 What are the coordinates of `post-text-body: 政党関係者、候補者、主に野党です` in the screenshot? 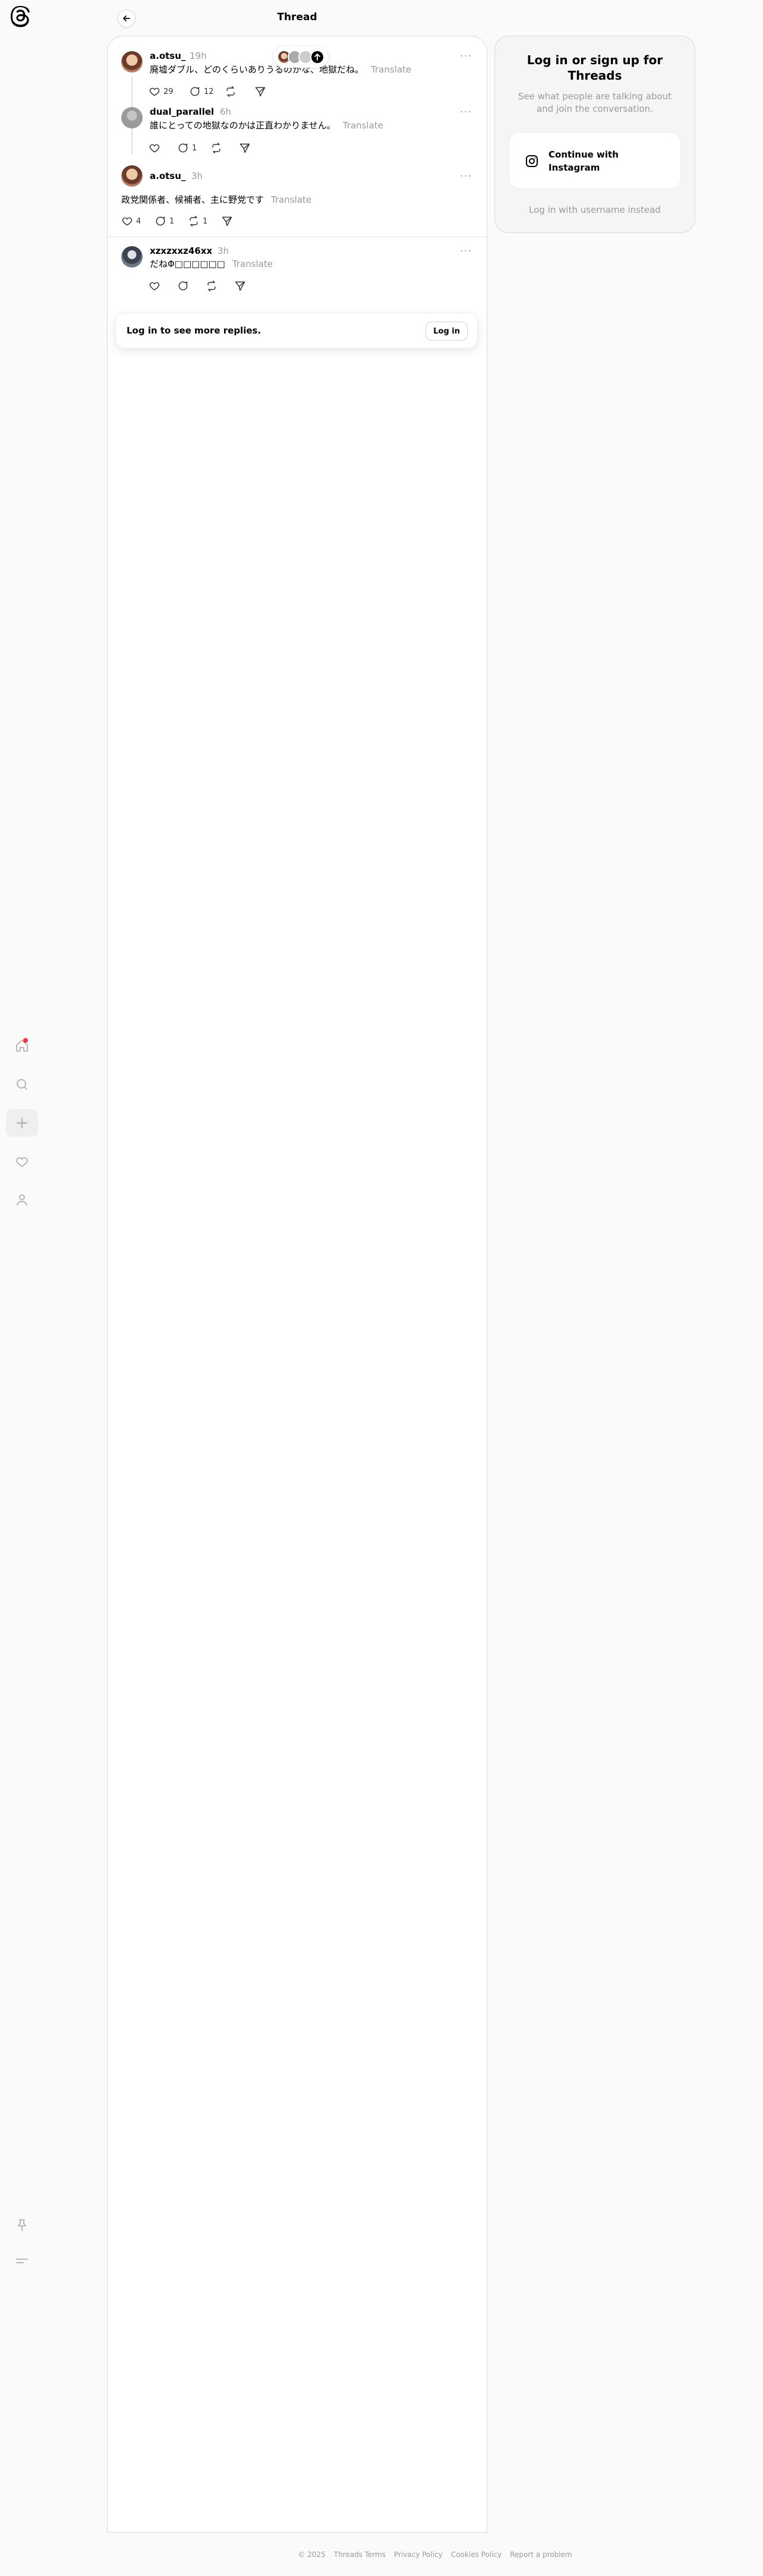 It's located at (192, 199).